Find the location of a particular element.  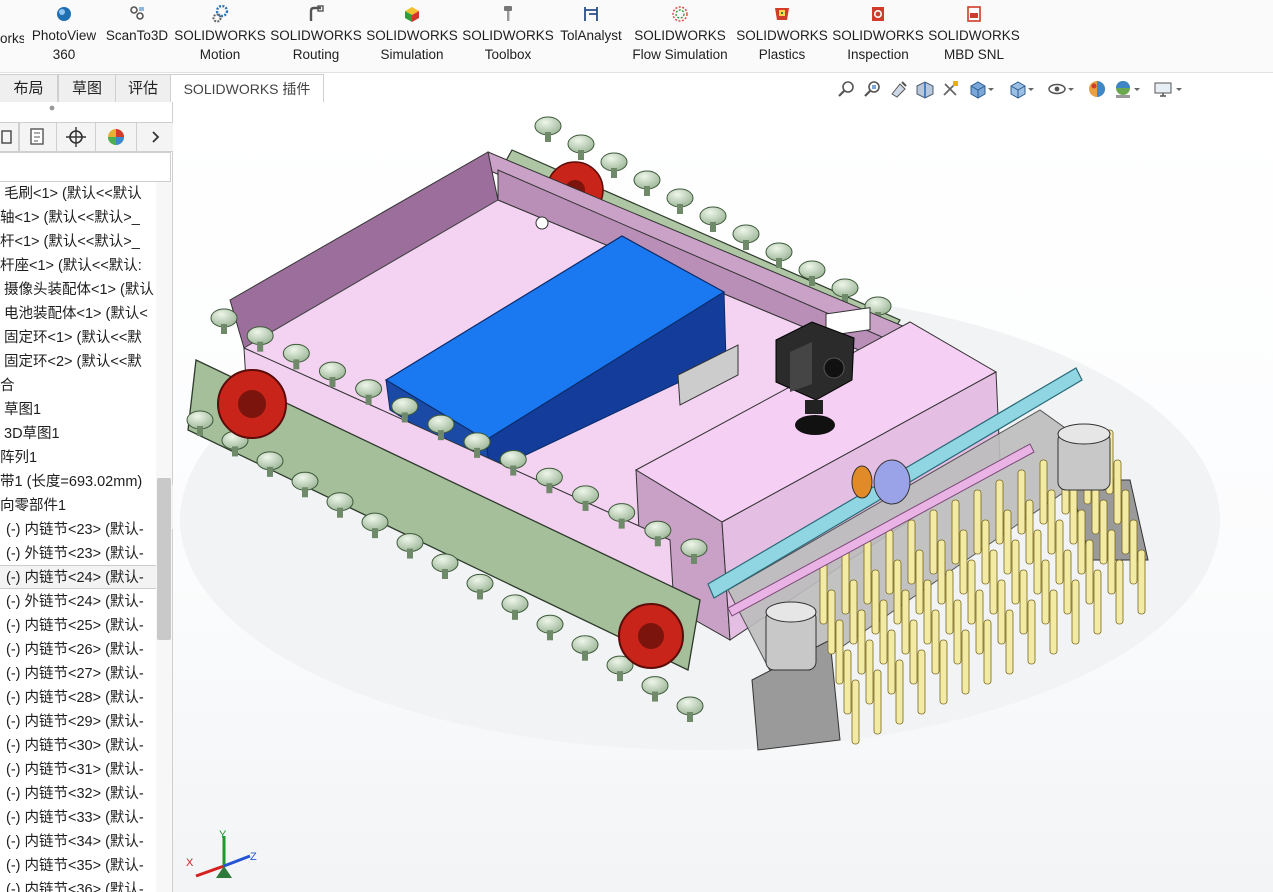

view-orientation-icon is located at coordinates (977, 89).